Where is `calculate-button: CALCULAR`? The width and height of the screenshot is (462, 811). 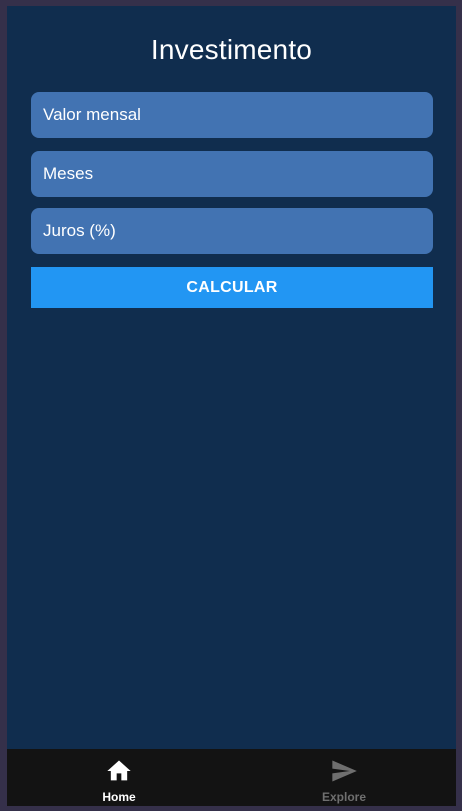 calculate-button: CALCULAR is located at coordinates (232, 287).